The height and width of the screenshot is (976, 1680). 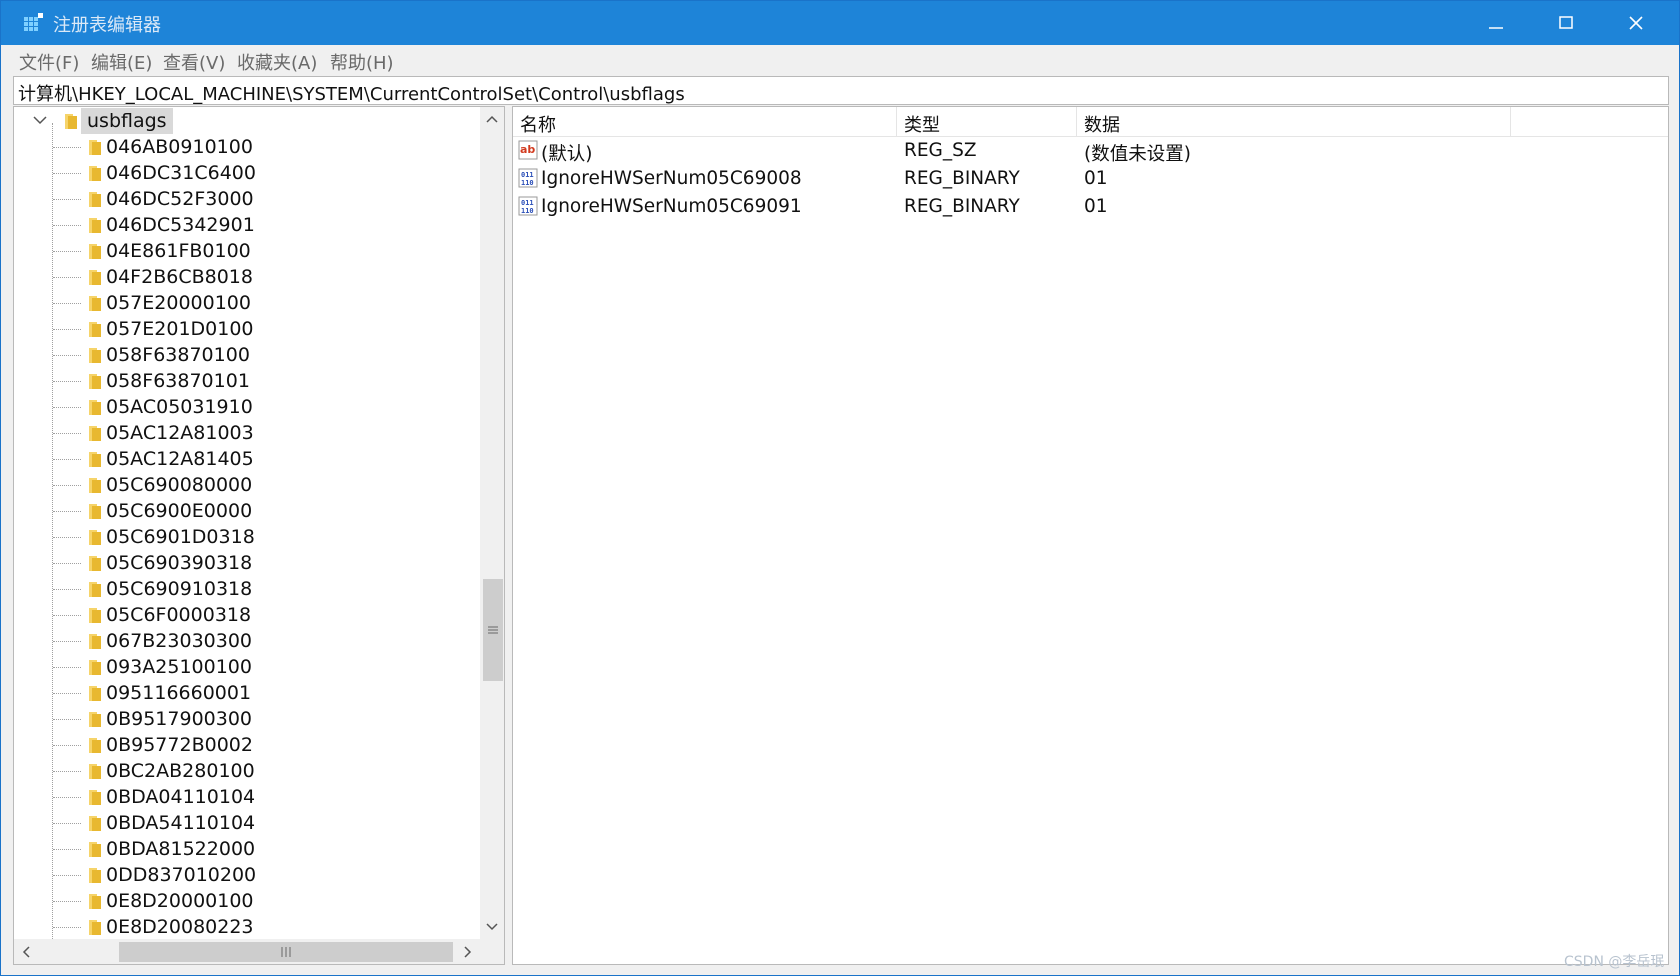 I want to click on tree-node: 095116660001, so click(x=247, y=693).